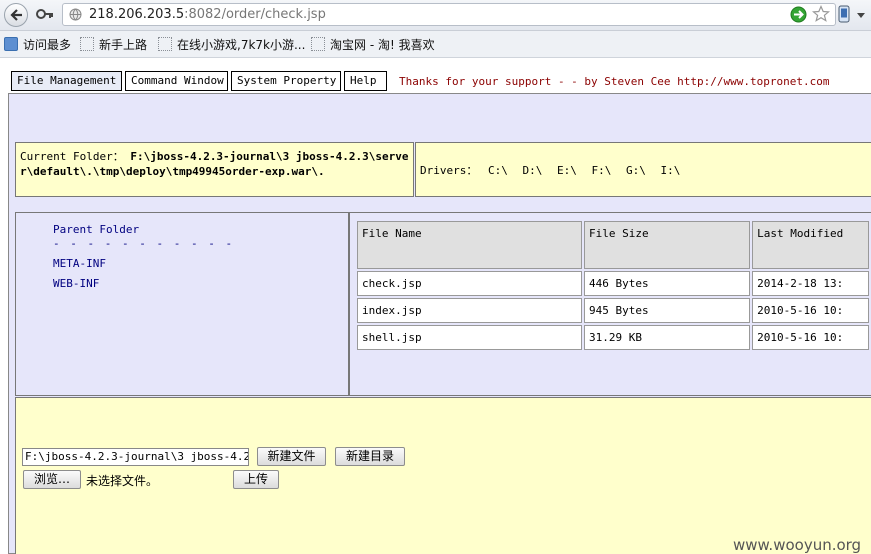  What do you see at coordinates (255, 14) in the screenshot?
I see `url-path: :8082/order/check.jsp` at bounding box center [255, 14].